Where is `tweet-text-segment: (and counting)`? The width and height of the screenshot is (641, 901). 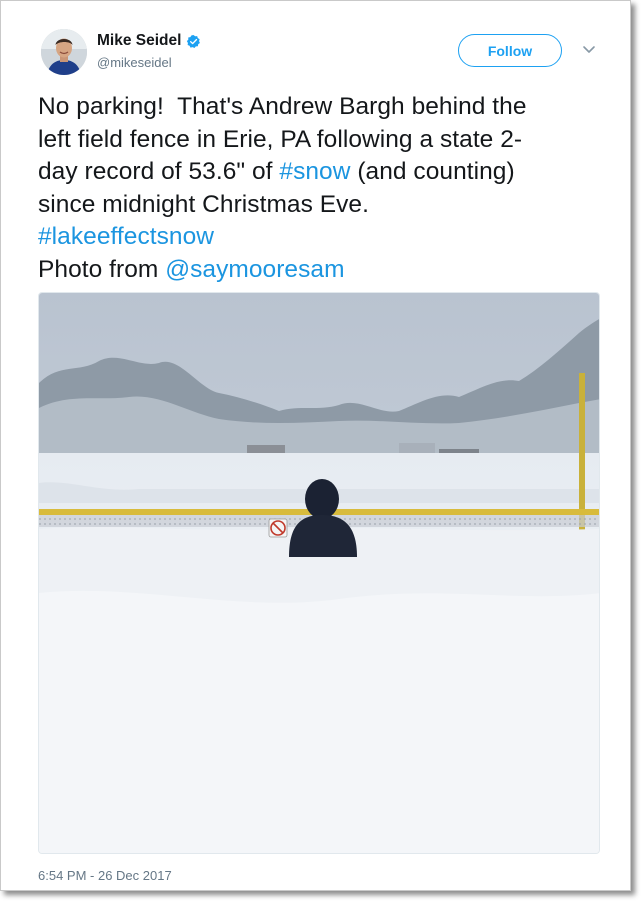 tweet-text-segment: (and counting) is located at coordinates (432, 171).